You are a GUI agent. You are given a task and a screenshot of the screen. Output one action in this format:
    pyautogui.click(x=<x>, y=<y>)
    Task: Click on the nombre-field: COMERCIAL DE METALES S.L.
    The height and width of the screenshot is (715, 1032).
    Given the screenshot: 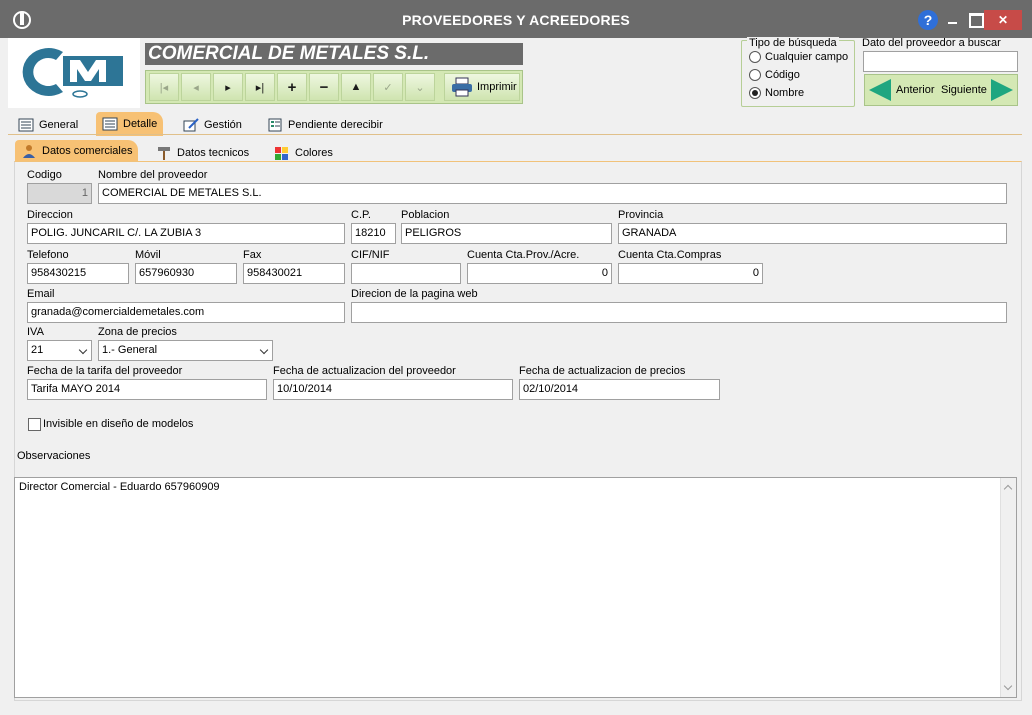 What is the action you would take?
    pyautogui.click(x=552, y=193)
    